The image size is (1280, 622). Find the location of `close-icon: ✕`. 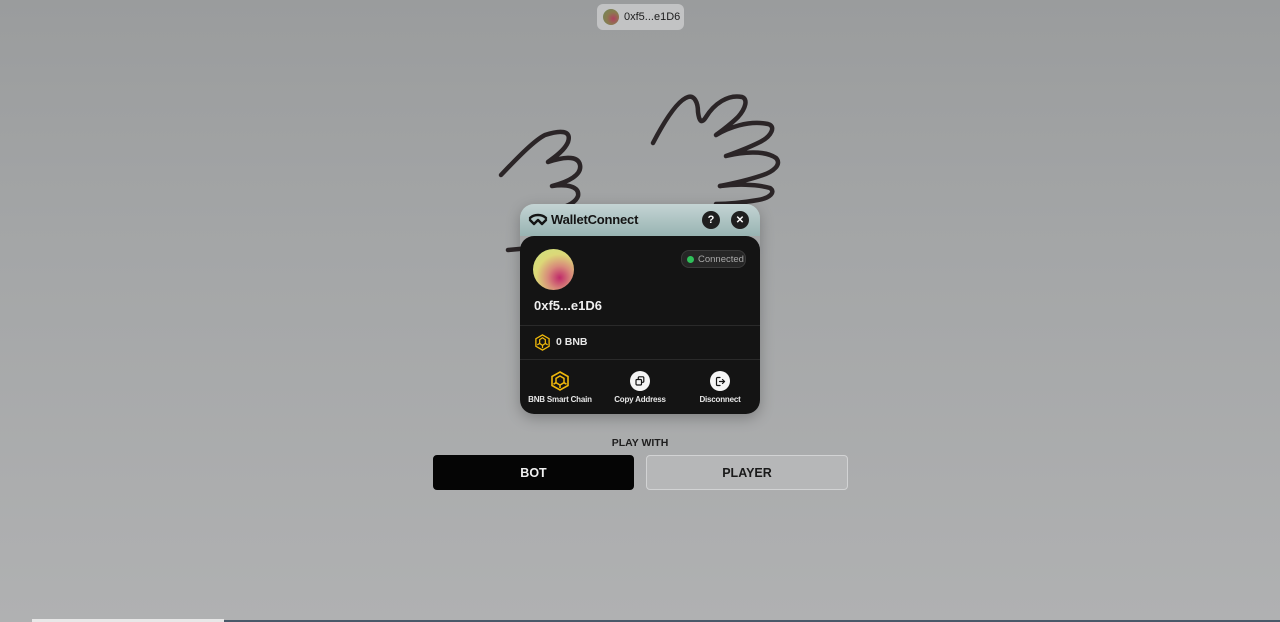

close-icon: ✕ is located at coordinates (740, 220).